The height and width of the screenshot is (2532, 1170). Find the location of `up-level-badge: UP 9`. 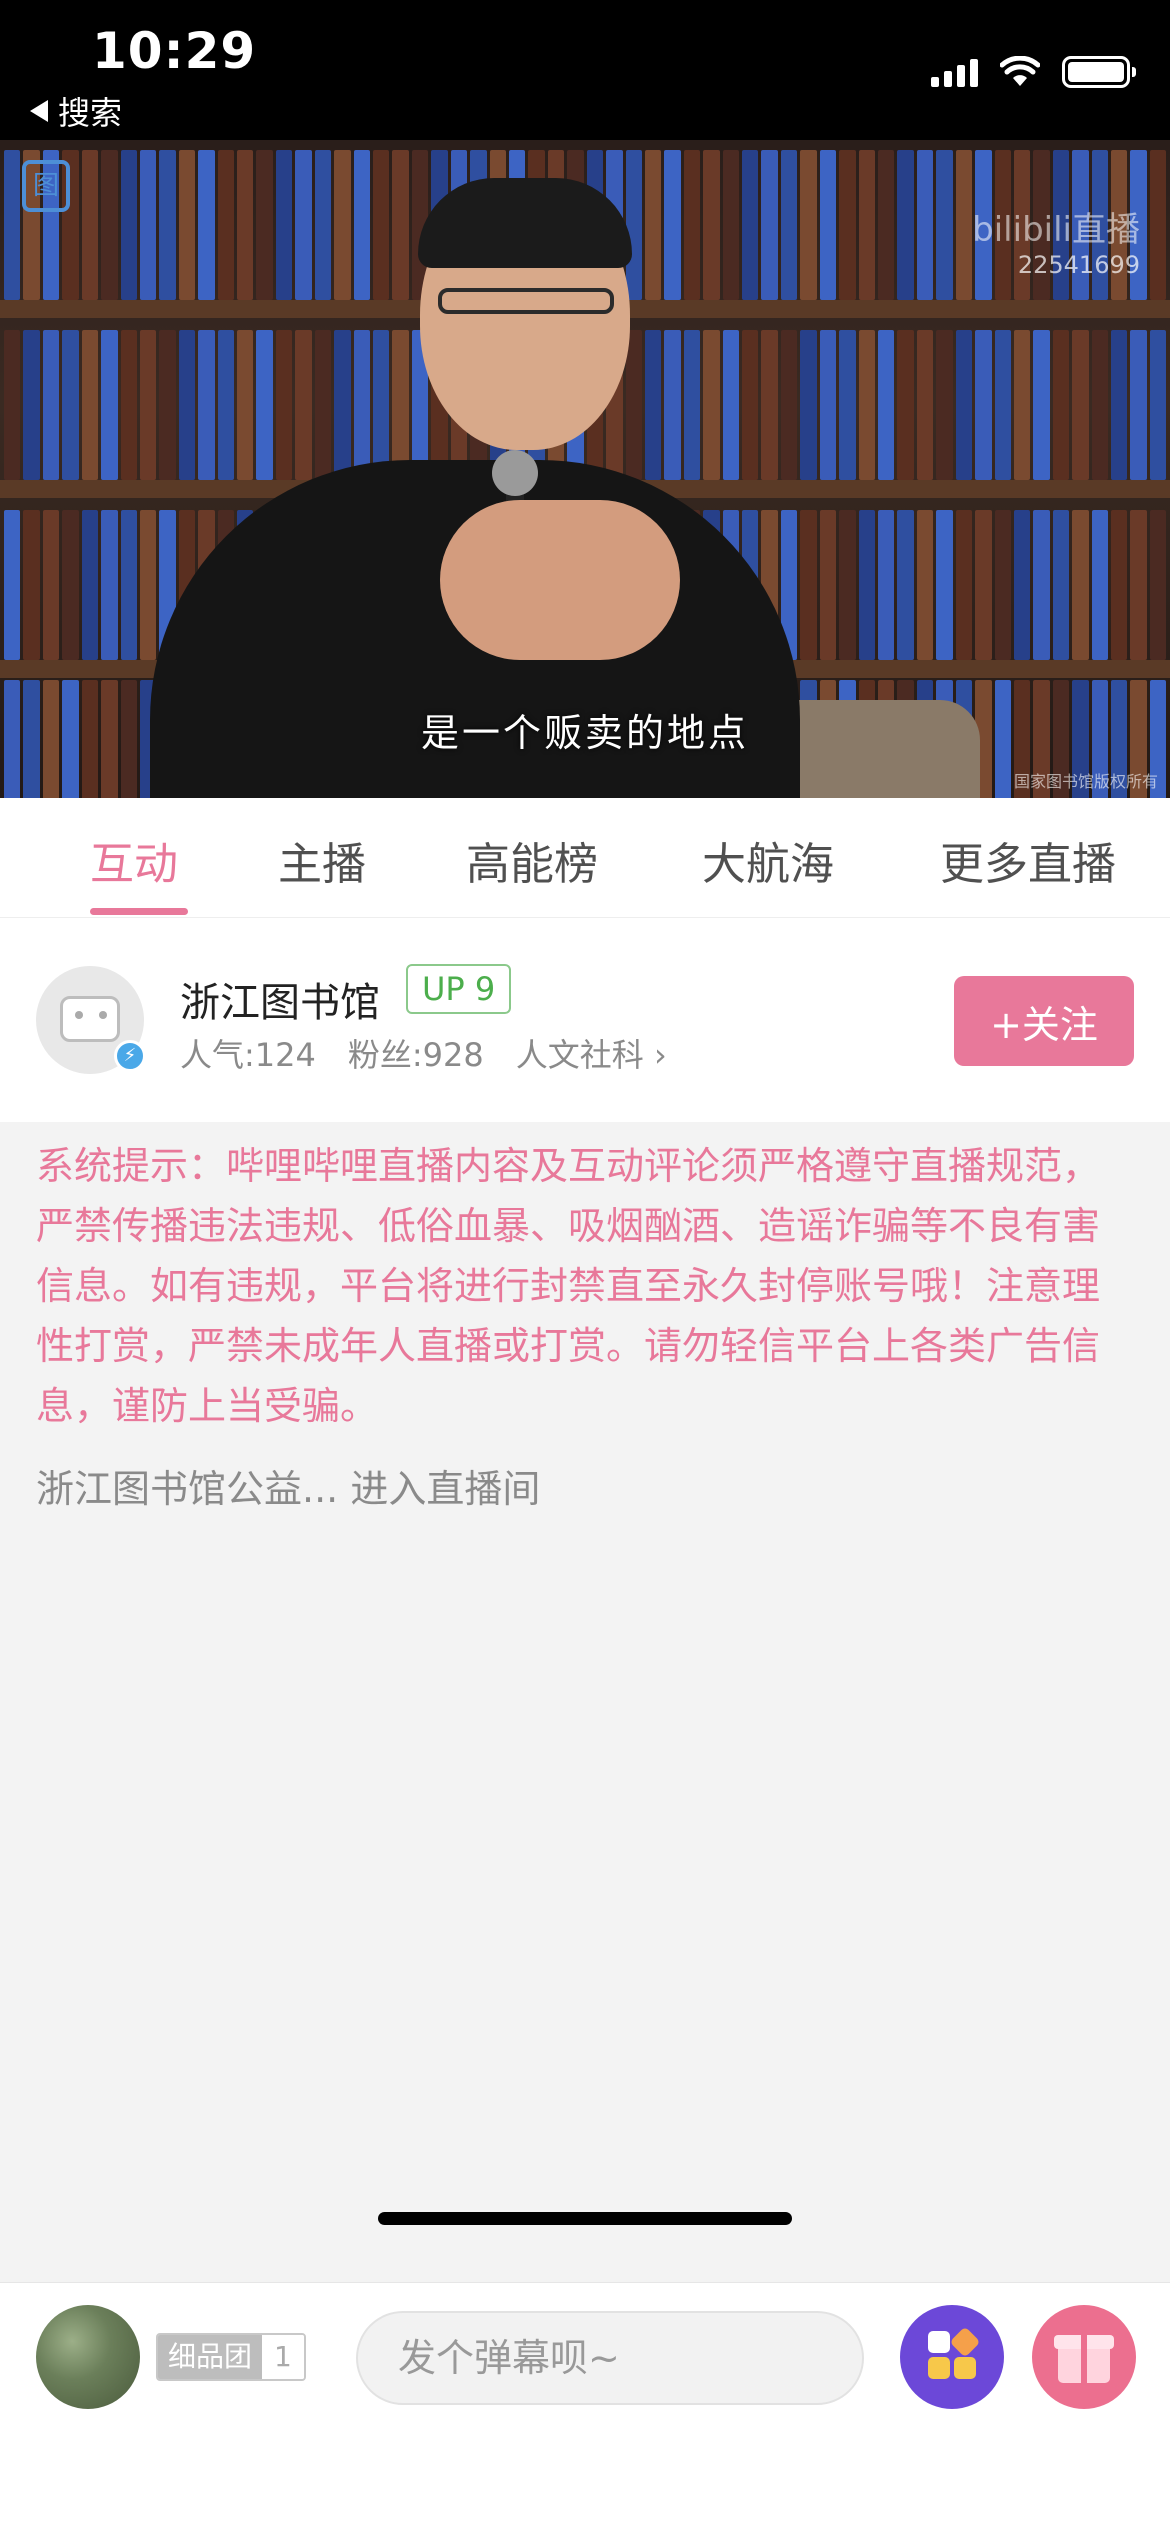

up-level-badge: UP 9 is located at coordinates (459, 989).